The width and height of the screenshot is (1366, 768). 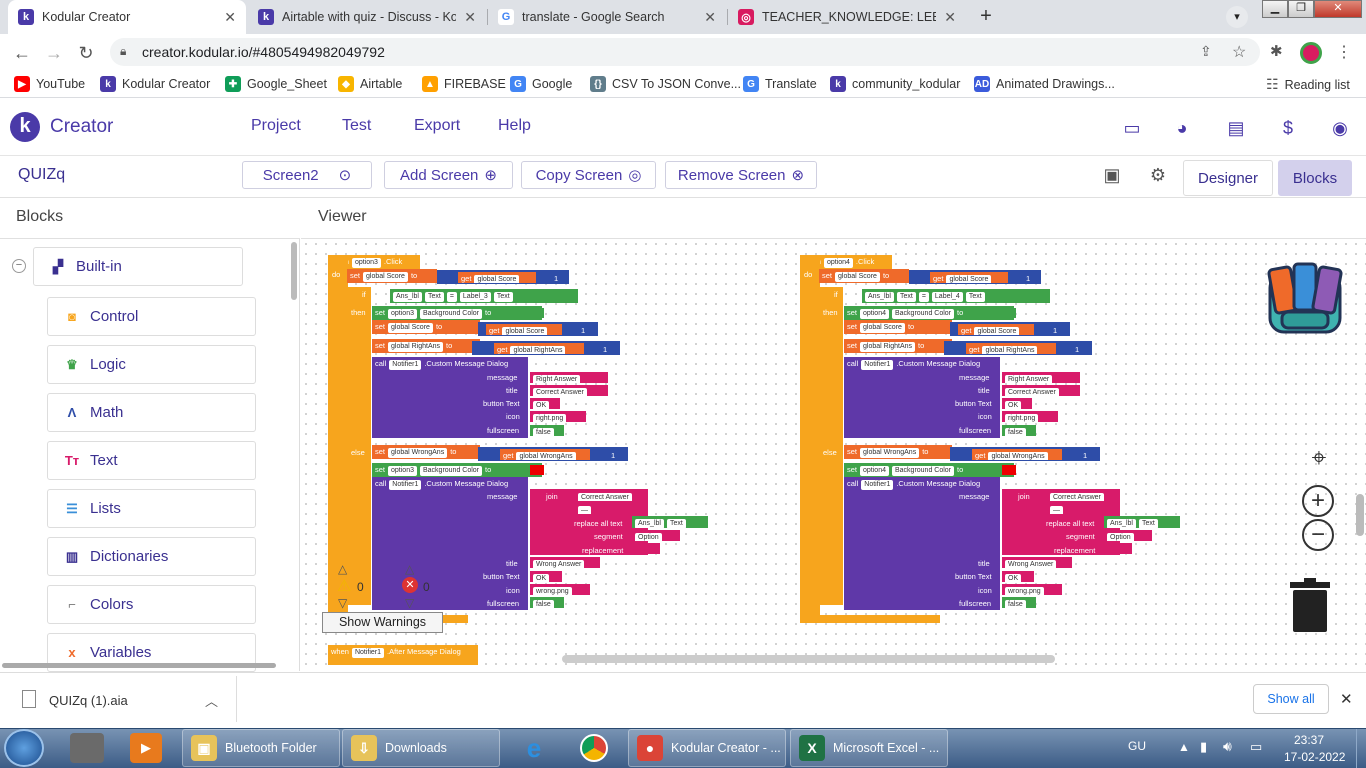 What do you see at coordinates (1237, 17) in the screenshot?
I see `tab-search-button: ▾` at bounding box center [1237, 17].